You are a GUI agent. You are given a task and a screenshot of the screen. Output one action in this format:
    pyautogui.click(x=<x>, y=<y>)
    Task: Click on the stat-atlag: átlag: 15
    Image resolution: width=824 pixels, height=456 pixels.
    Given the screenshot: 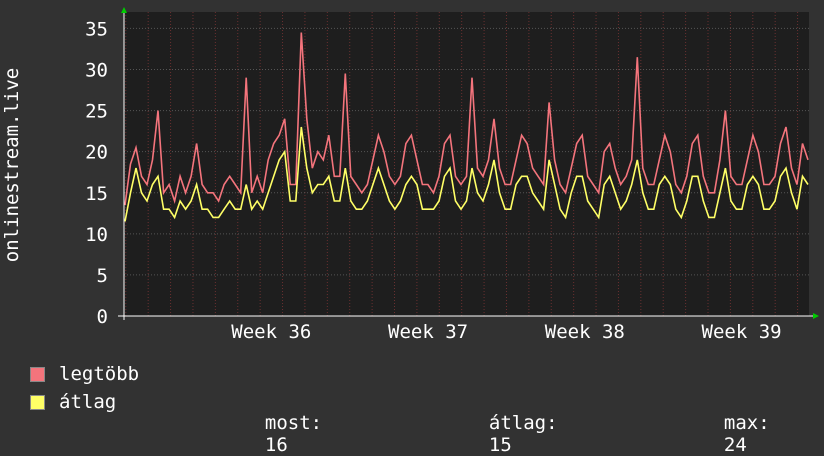 What is the action you would take?
    pyautogui.click(x=512, y=423)
    